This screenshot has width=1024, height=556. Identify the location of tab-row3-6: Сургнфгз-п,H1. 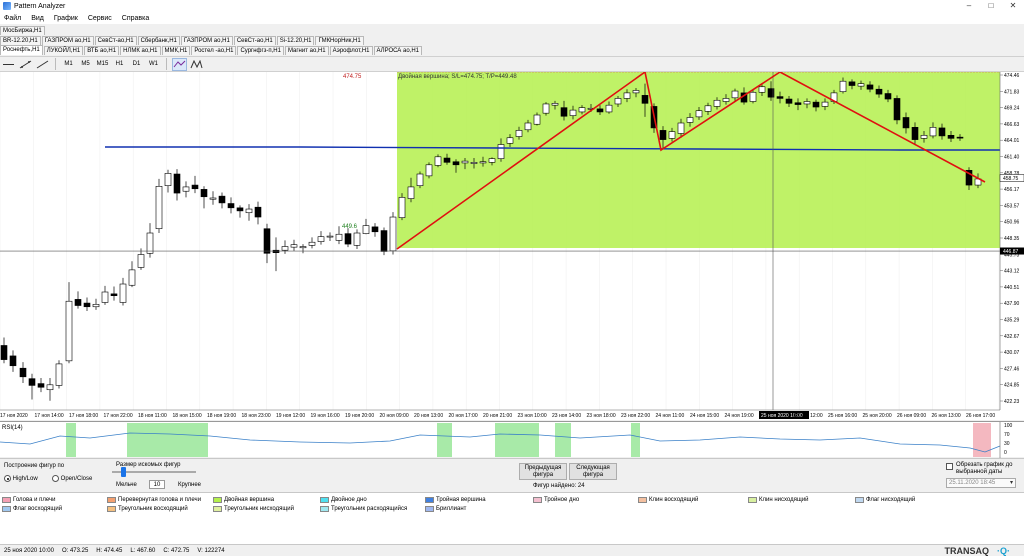
(260, 50).